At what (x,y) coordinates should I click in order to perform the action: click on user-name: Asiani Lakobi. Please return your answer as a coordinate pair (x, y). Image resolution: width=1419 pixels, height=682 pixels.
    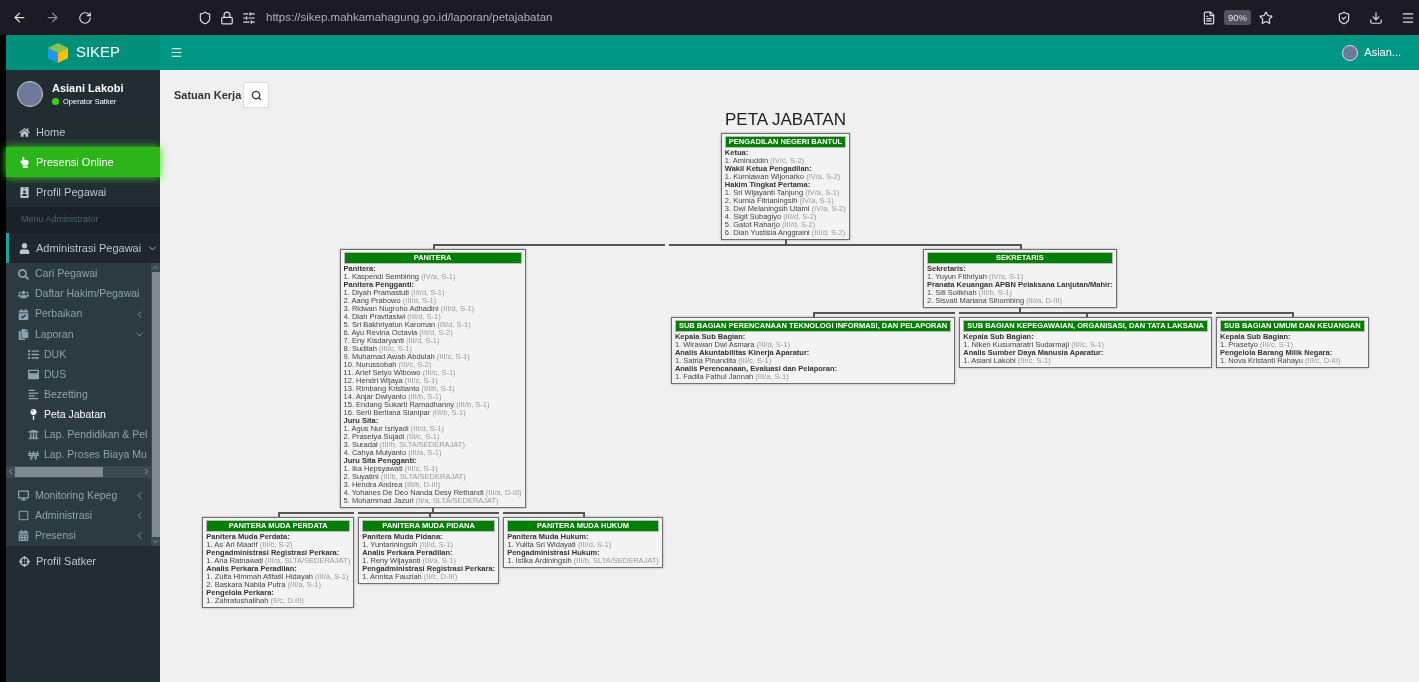
    Looking at the image, I should click on (88, 88).